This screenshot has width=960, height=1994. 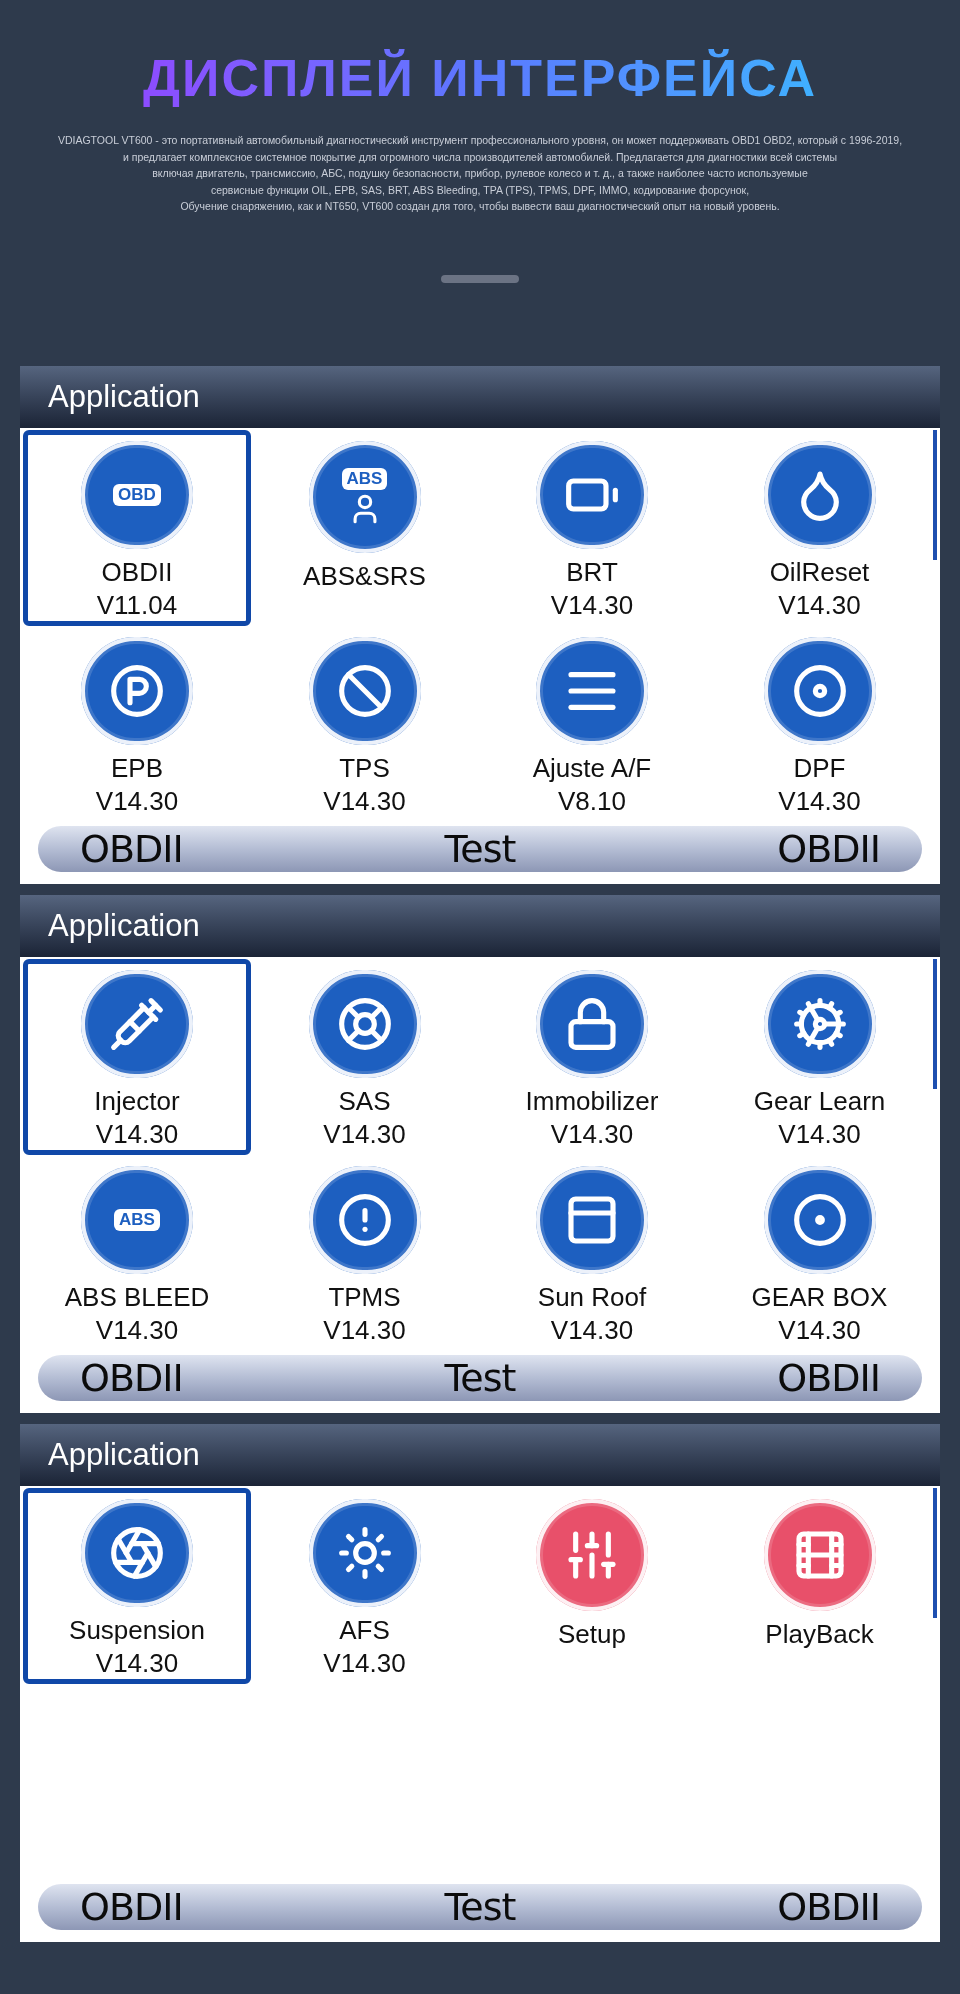 What do you see at coordinates (819, 1634) in the screenshot?
I see `app-name: PlayBack` at bounding box center [819, 1634].